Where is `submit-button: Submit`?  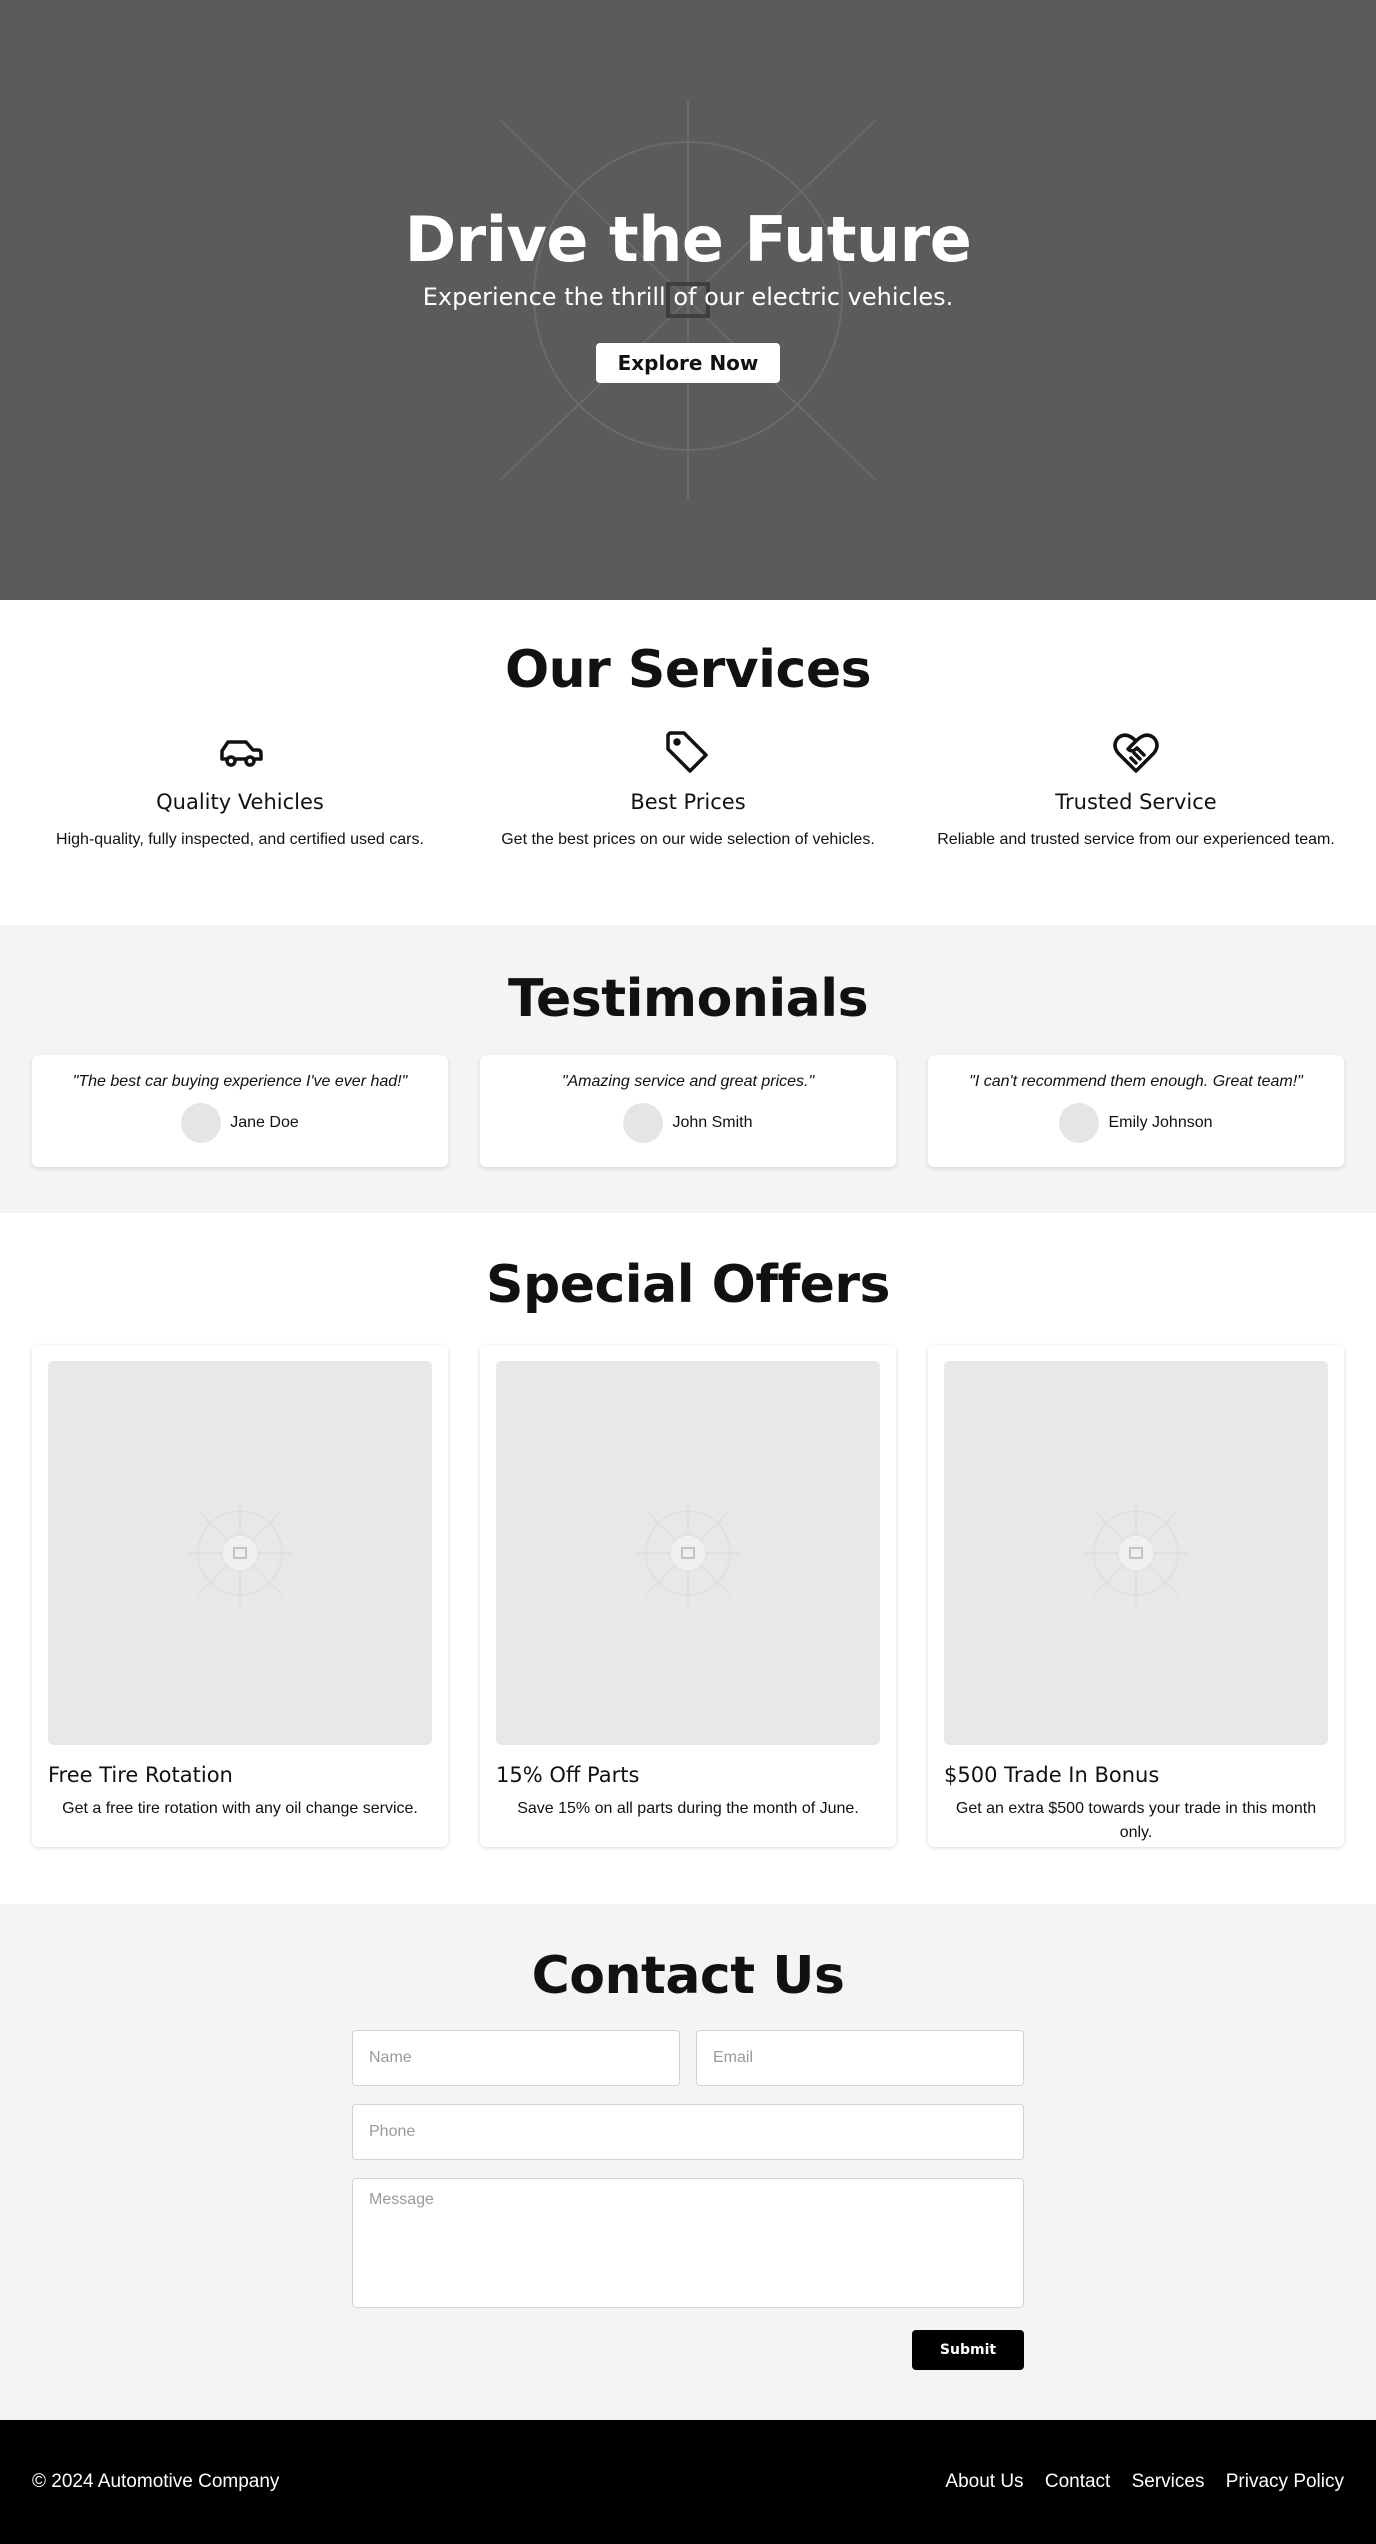 submit-button: Submit is located at coordinates (968, 2350).